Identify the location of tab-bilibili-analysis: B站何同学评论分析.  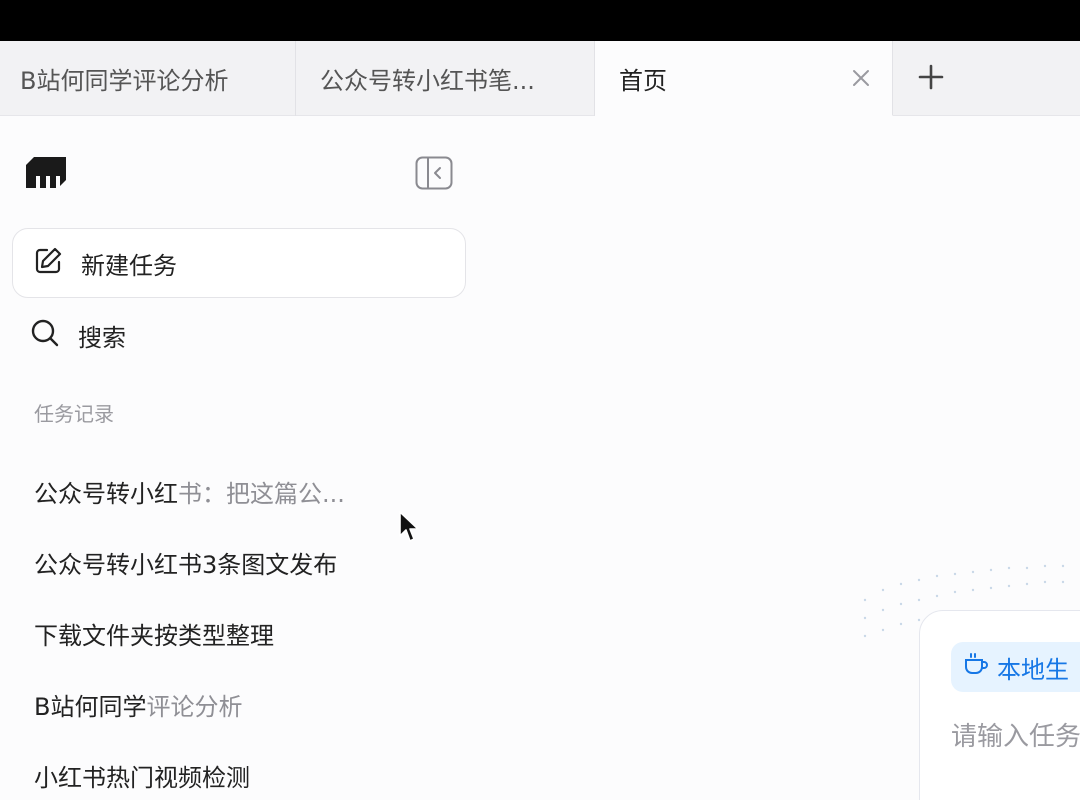
(148, 78).